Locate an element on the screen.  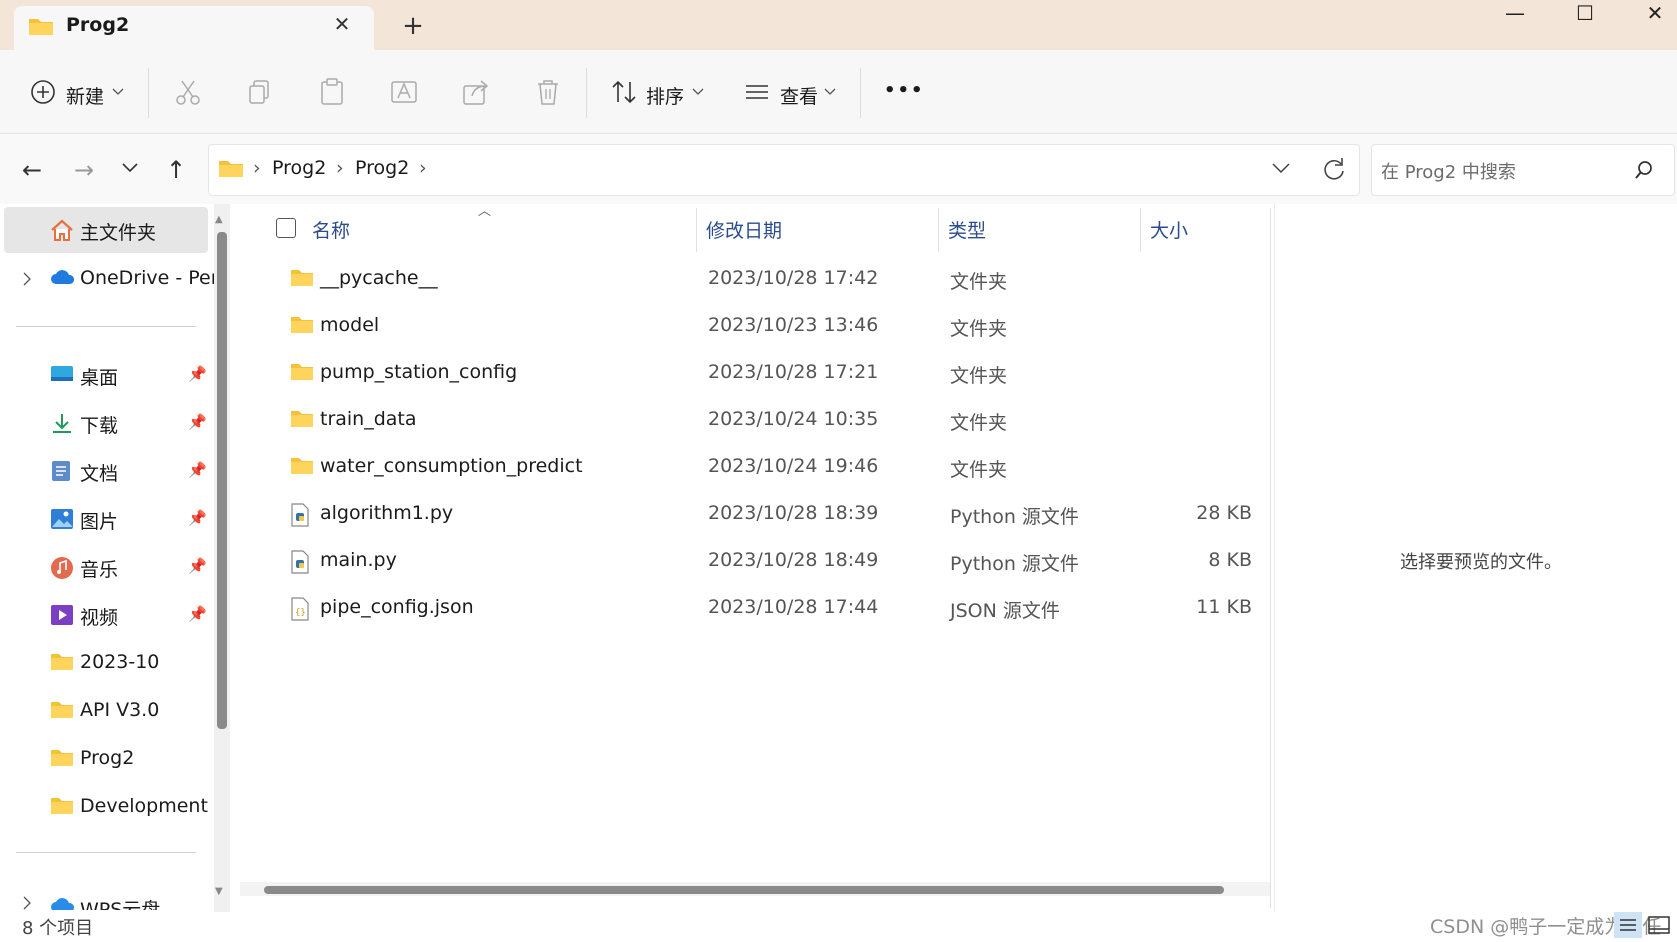
file-type: Python 源文件 is located at coordinates (1014, 564).